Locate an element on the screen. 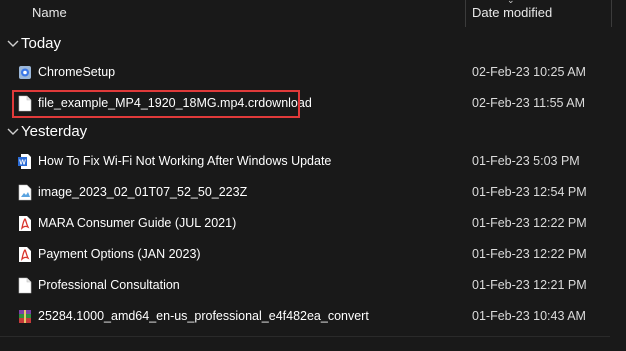 The image size is (626, 351). group-label: Today is located at coordinates (41, 43).